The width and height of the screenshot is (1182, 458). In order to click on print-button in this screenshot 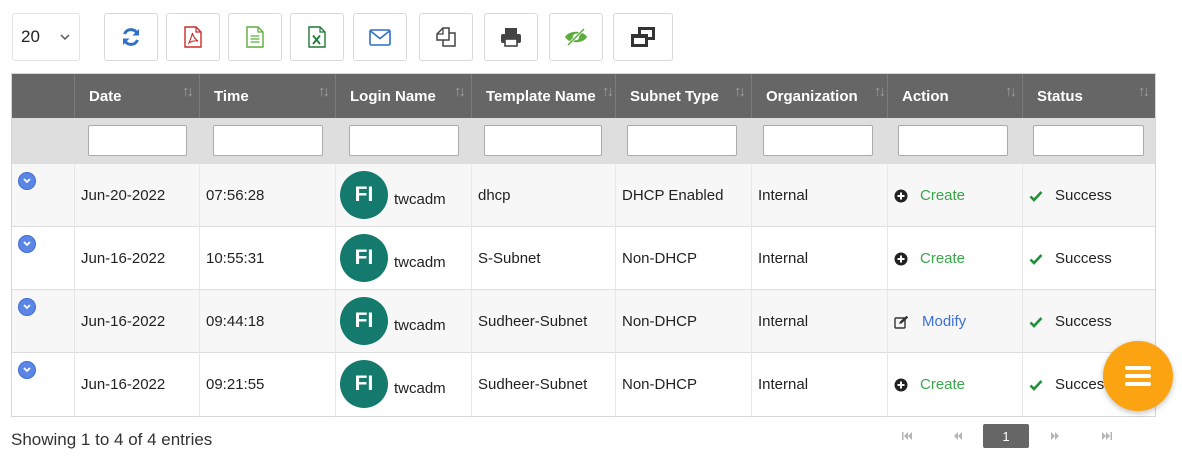, I will do `click(511, 37)`.